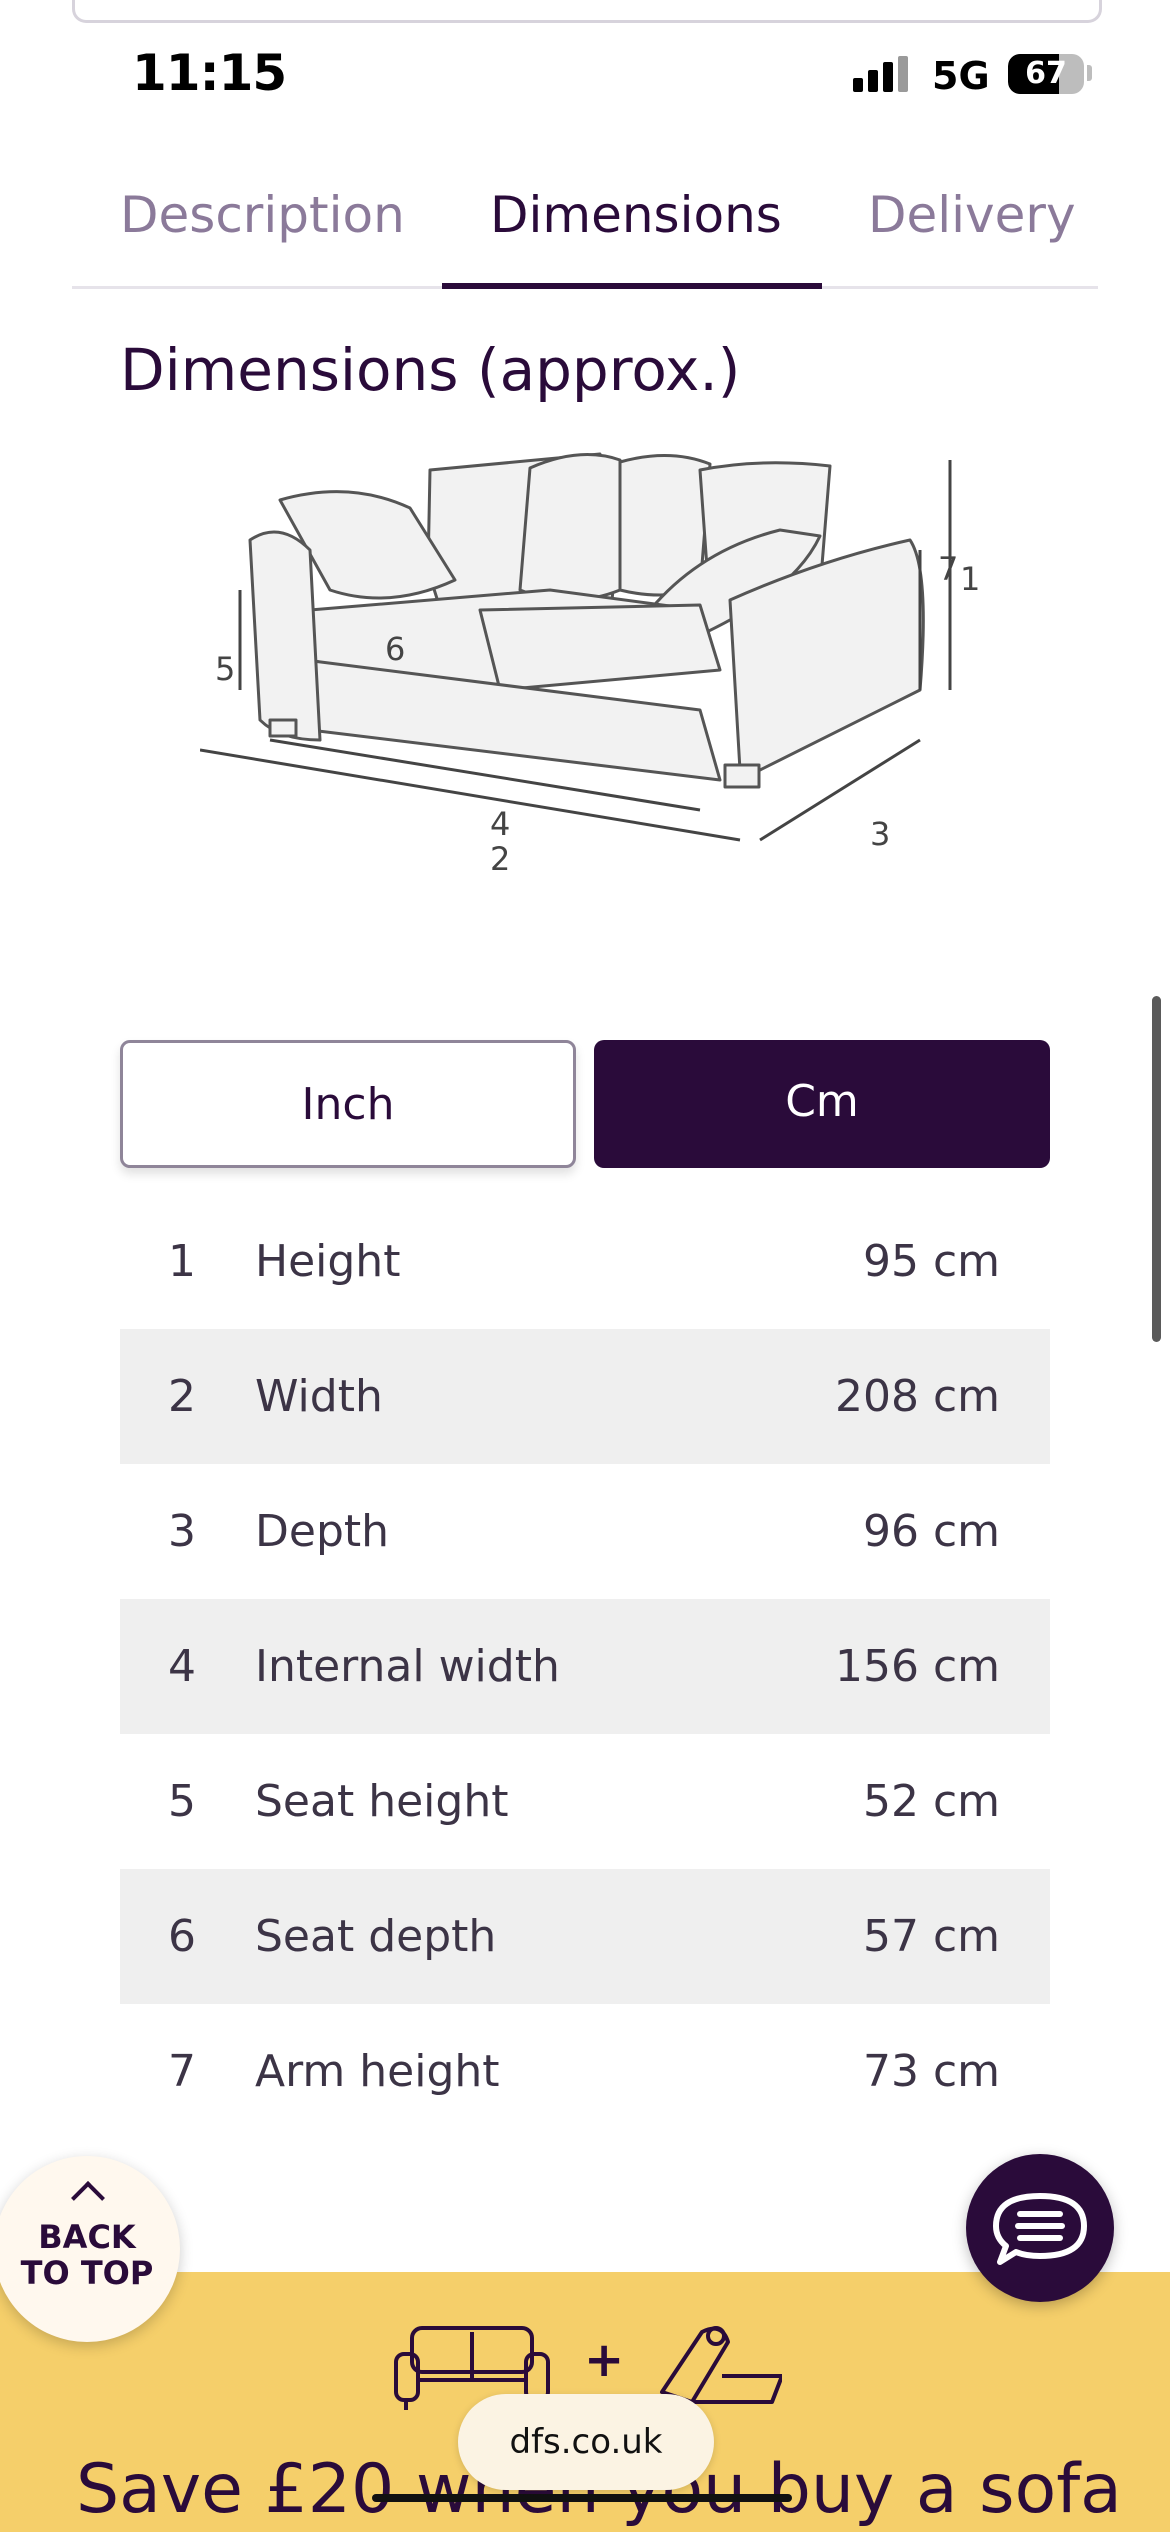  I want to click on sofa-dimensions-diagram: 1 2 3 4 5 6 7, so click(590, 665).